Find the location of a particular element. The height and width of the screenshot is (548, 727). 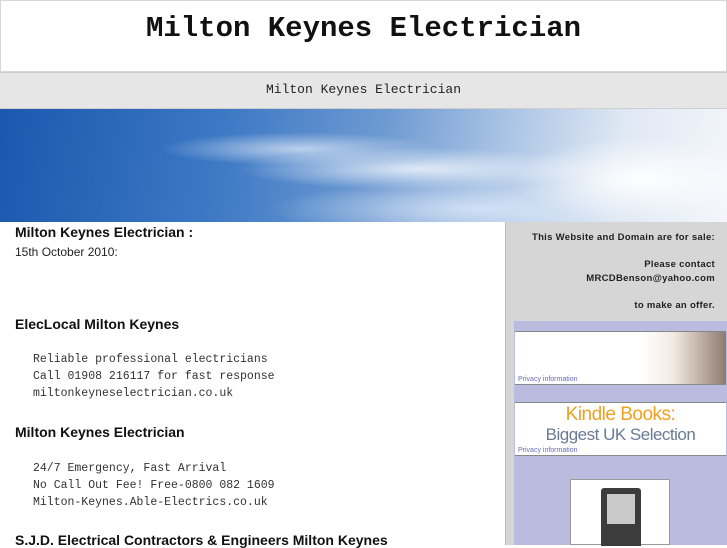

ad-banner-1: Privacy information is located at coordinates (620, 358).